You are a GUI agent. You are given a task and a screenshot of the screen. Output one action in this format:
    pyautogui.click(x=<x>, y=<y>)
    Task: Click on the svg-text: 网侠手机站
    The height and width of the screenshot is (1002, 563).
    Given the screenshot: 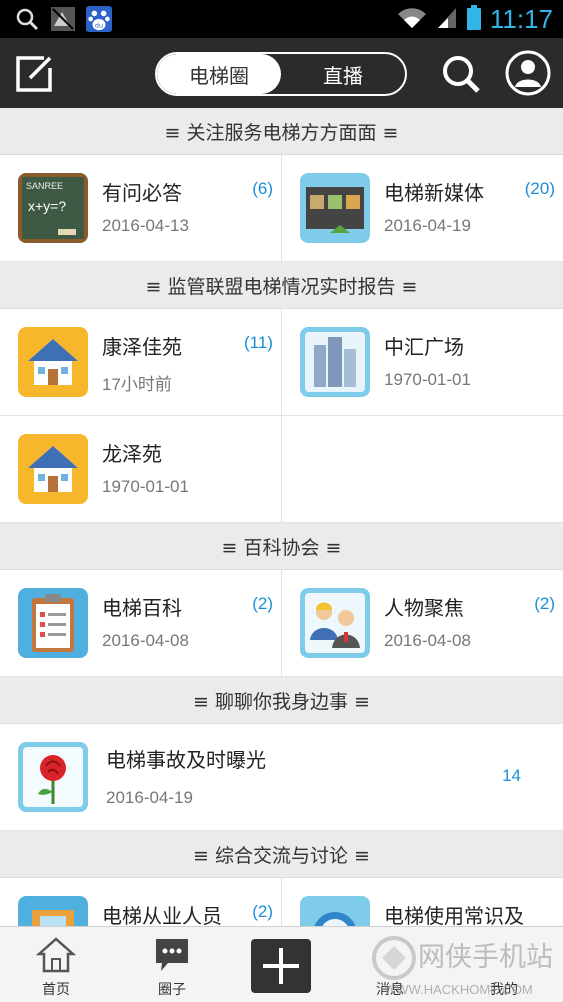 What is the action you would take?
    pyautogui.click(x=485, y=957)
    